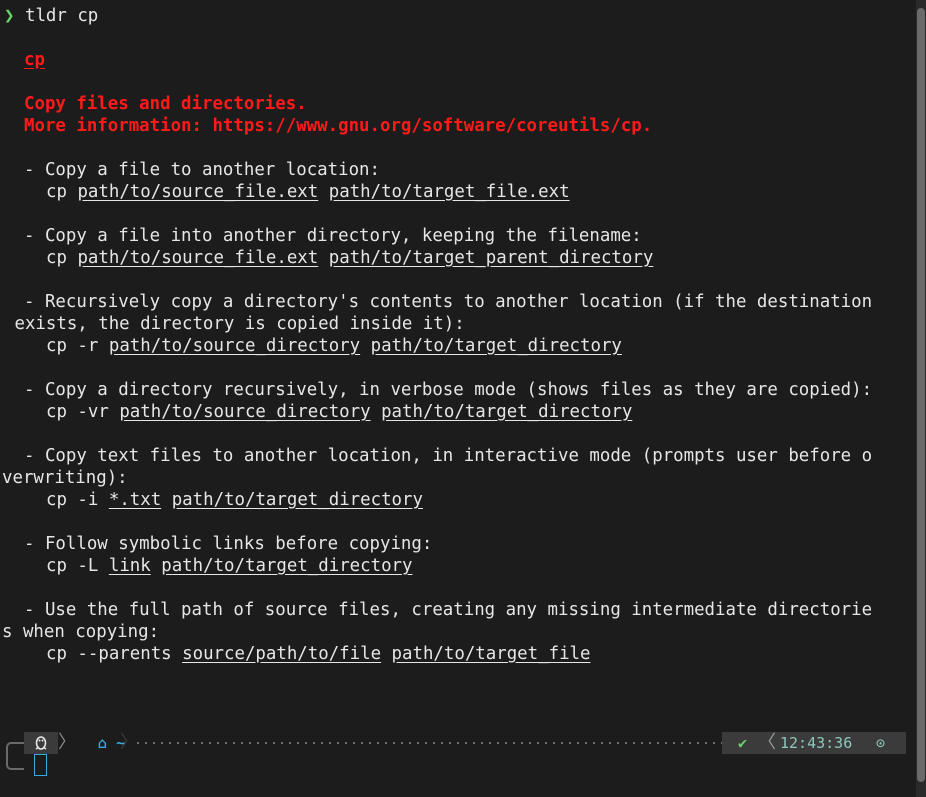 The width and height of the screenshot is (926, 797). What do you see at coordinates (15, 756) in the screenshot?
I see `prompt-frame-corner` at bounding box center [15, 756].